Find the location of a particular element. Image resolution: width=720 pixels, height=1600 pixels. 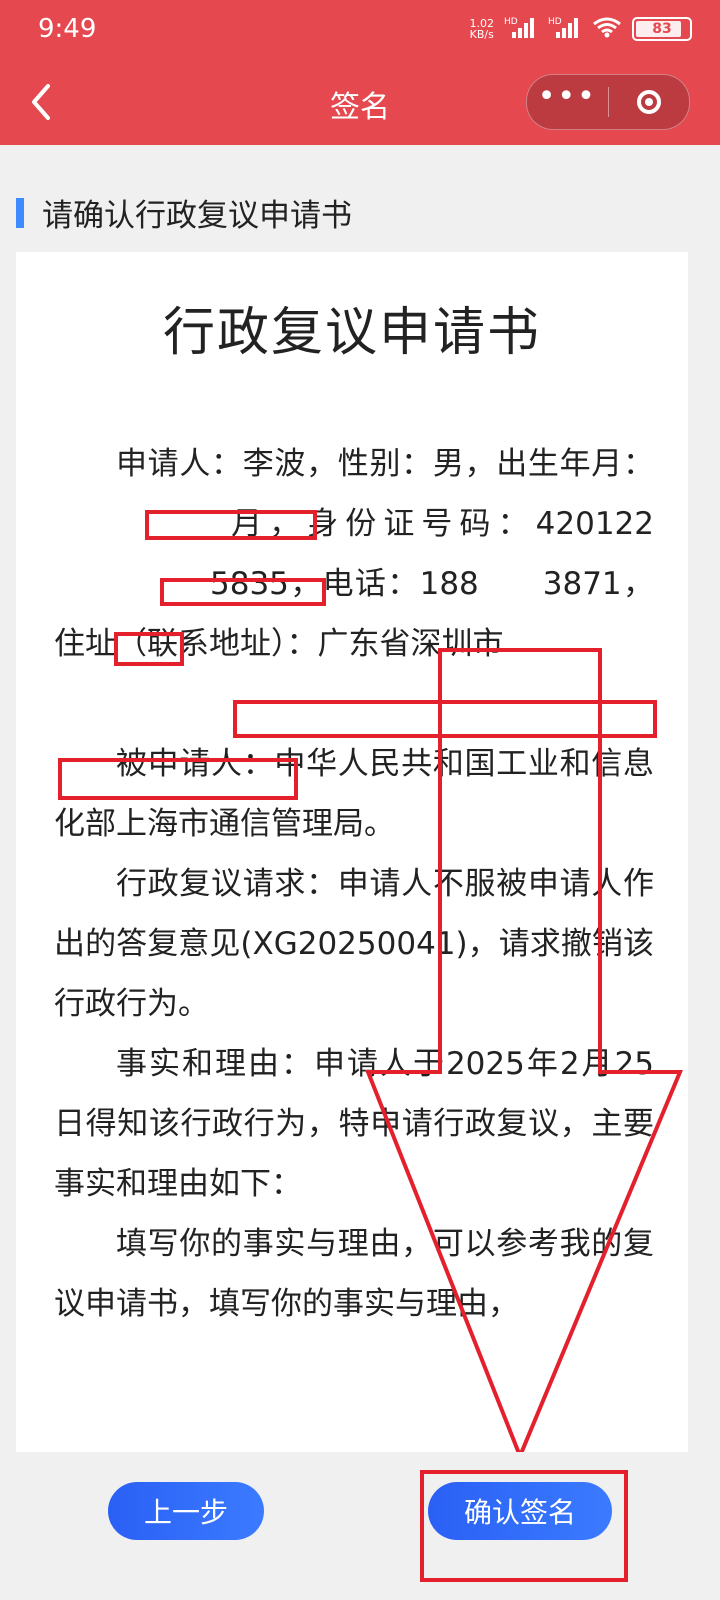

close-mini-program-button is located at coordinates (649, 102).